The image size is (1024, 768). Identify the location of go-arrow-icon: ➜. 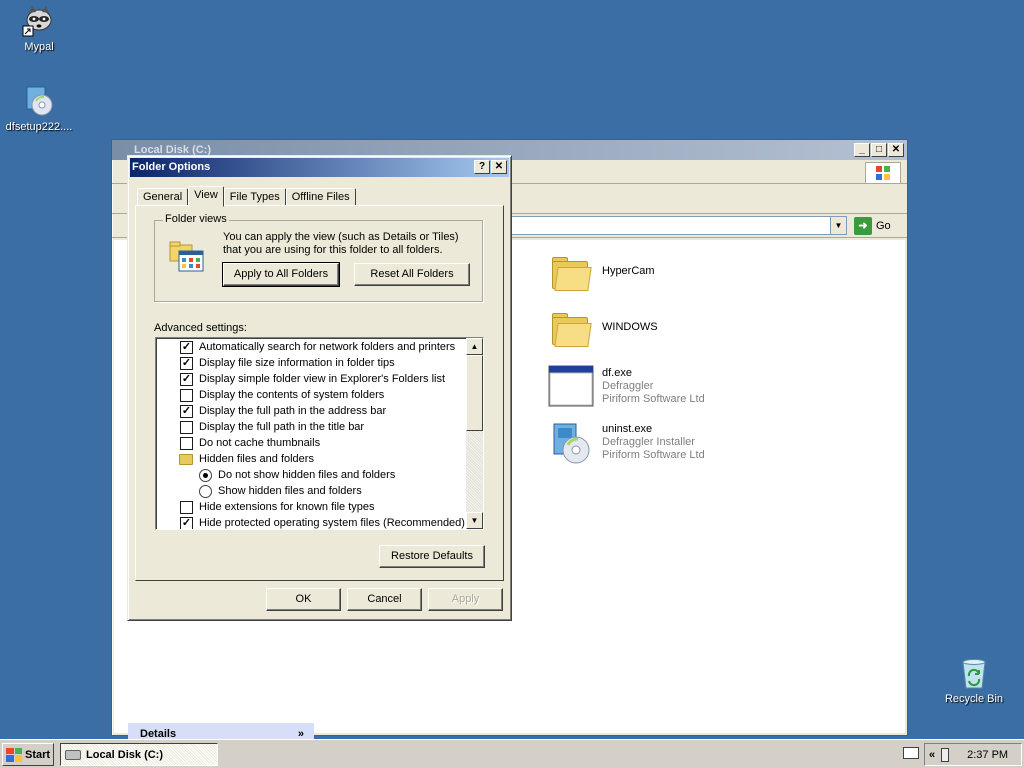
(863, 226).